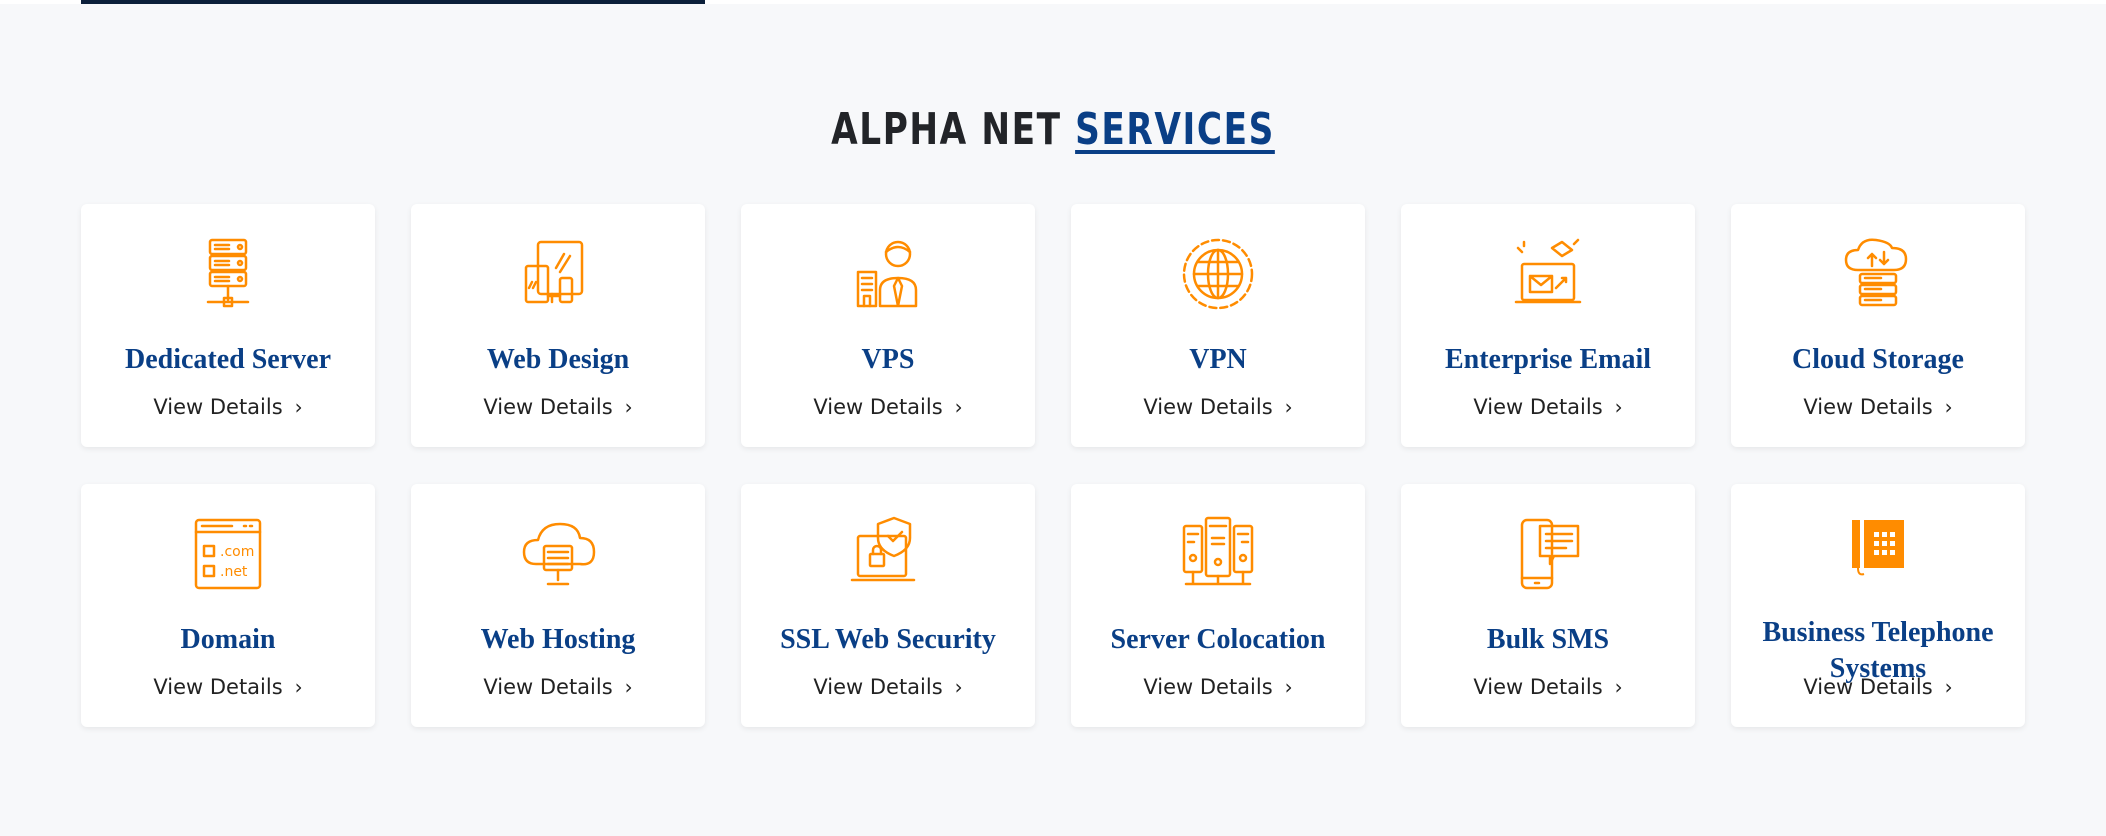 This screenshot has height=836, width=2106. Describe the element at coordinates (1548, 359) in the screenshot. I see `service-title: Enterprise Email` at that location.